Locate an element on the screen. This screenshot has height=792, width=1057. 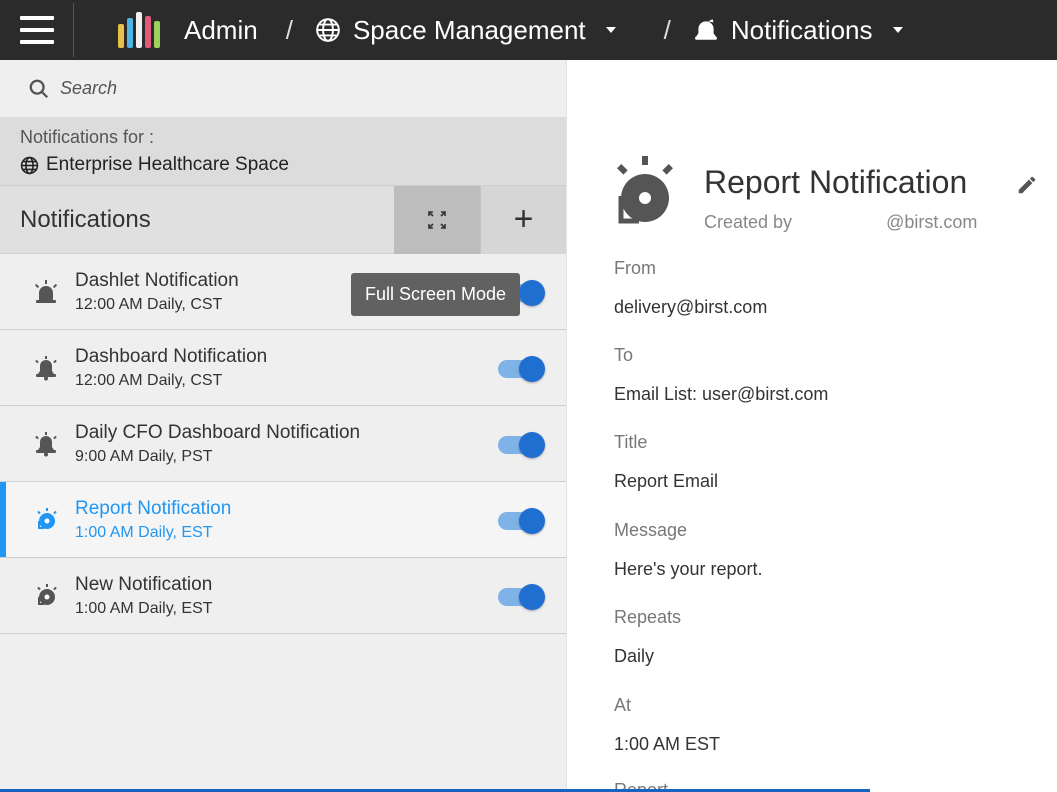
expand-icon is located at coordinates (437, 219).